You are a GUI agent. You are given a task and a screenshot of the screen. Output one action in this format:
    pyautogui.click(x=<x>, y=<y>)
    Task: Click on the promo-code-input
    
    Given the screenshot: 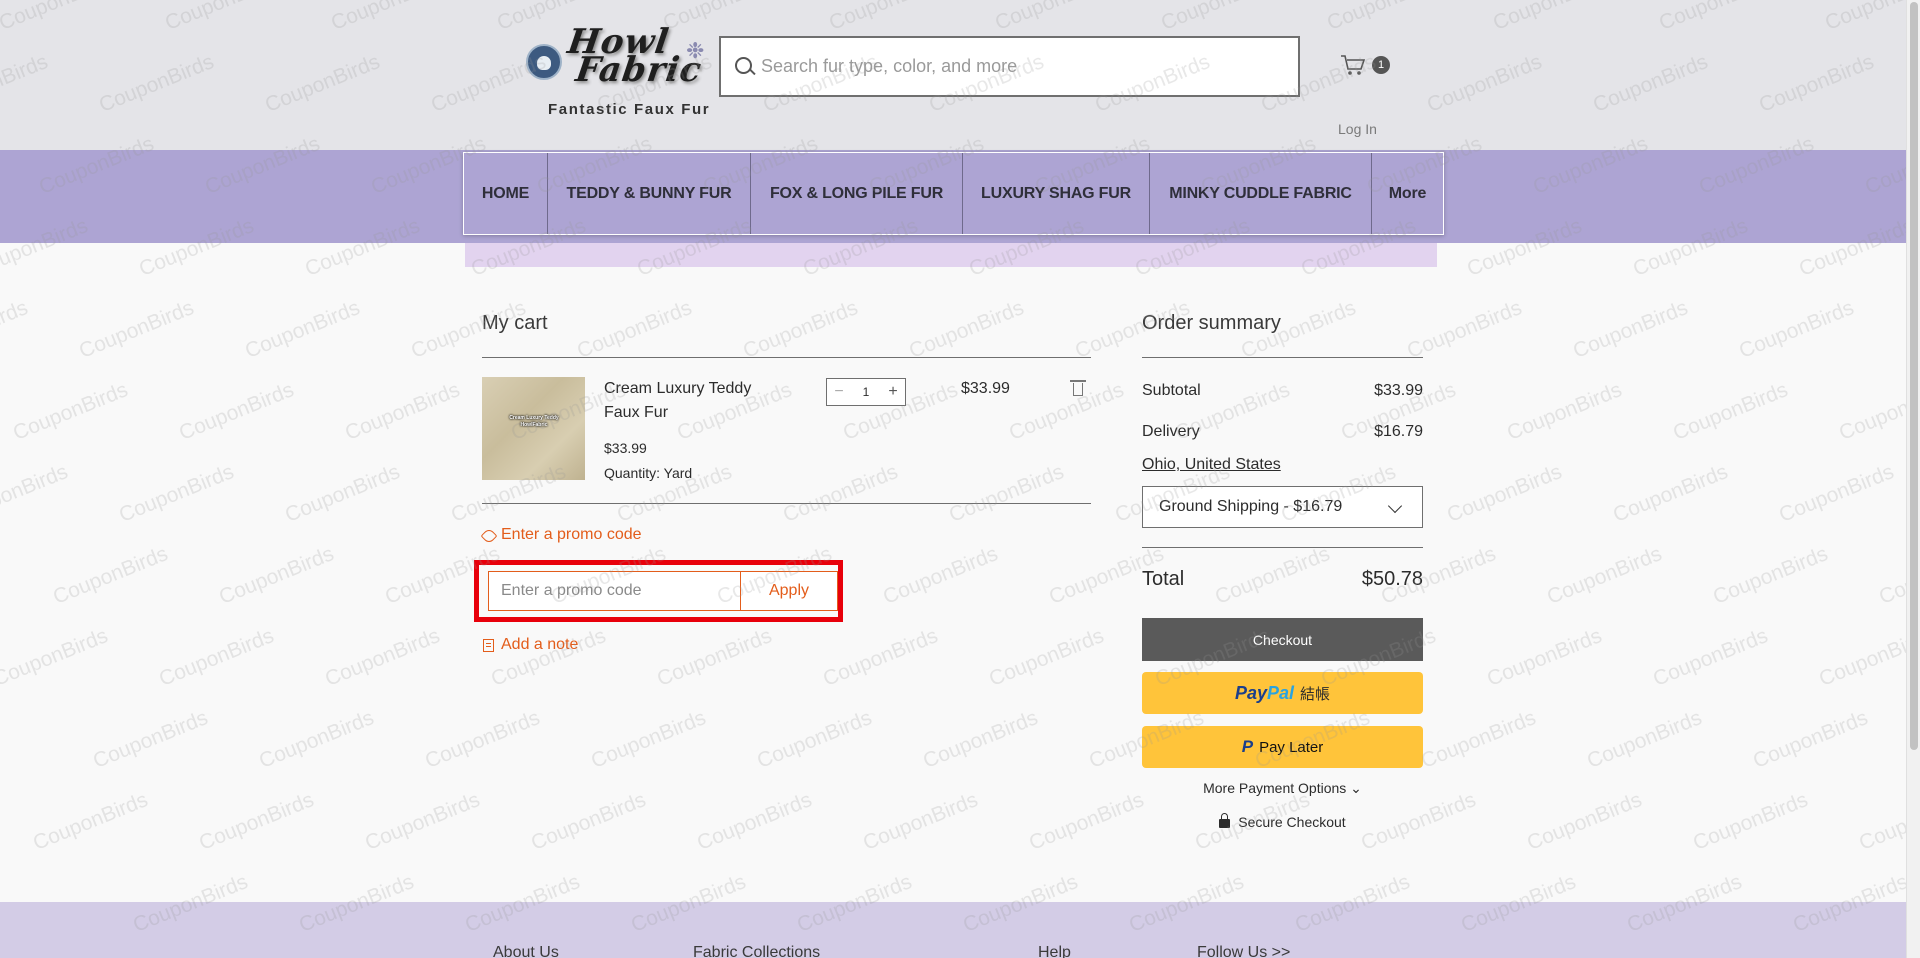 What is the action you would take?
    pyautogui.click(x=614, y=591)
    